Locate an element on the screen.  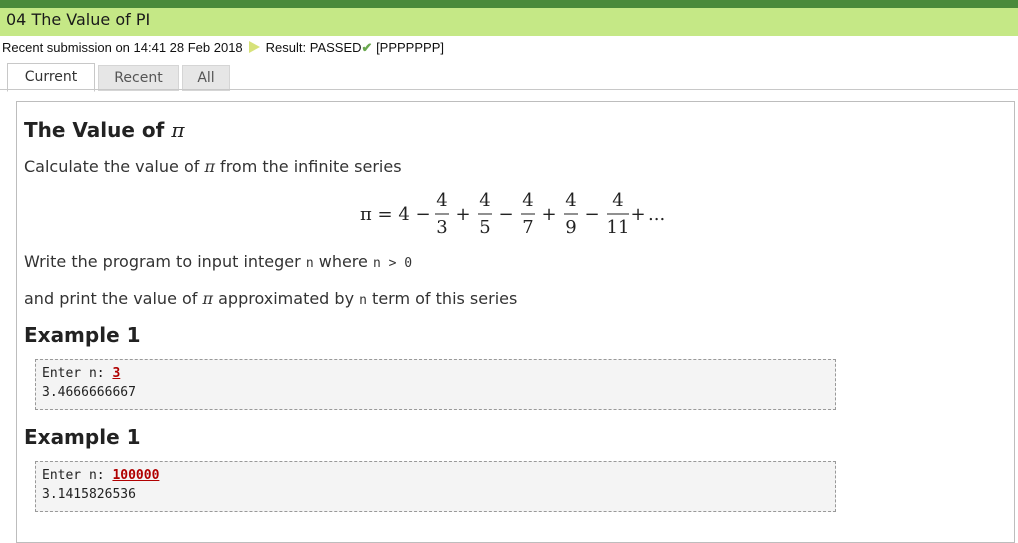
submission-text: Recent submission on 14:41 28 Feb 2018 is located at coordinates (122, 47).